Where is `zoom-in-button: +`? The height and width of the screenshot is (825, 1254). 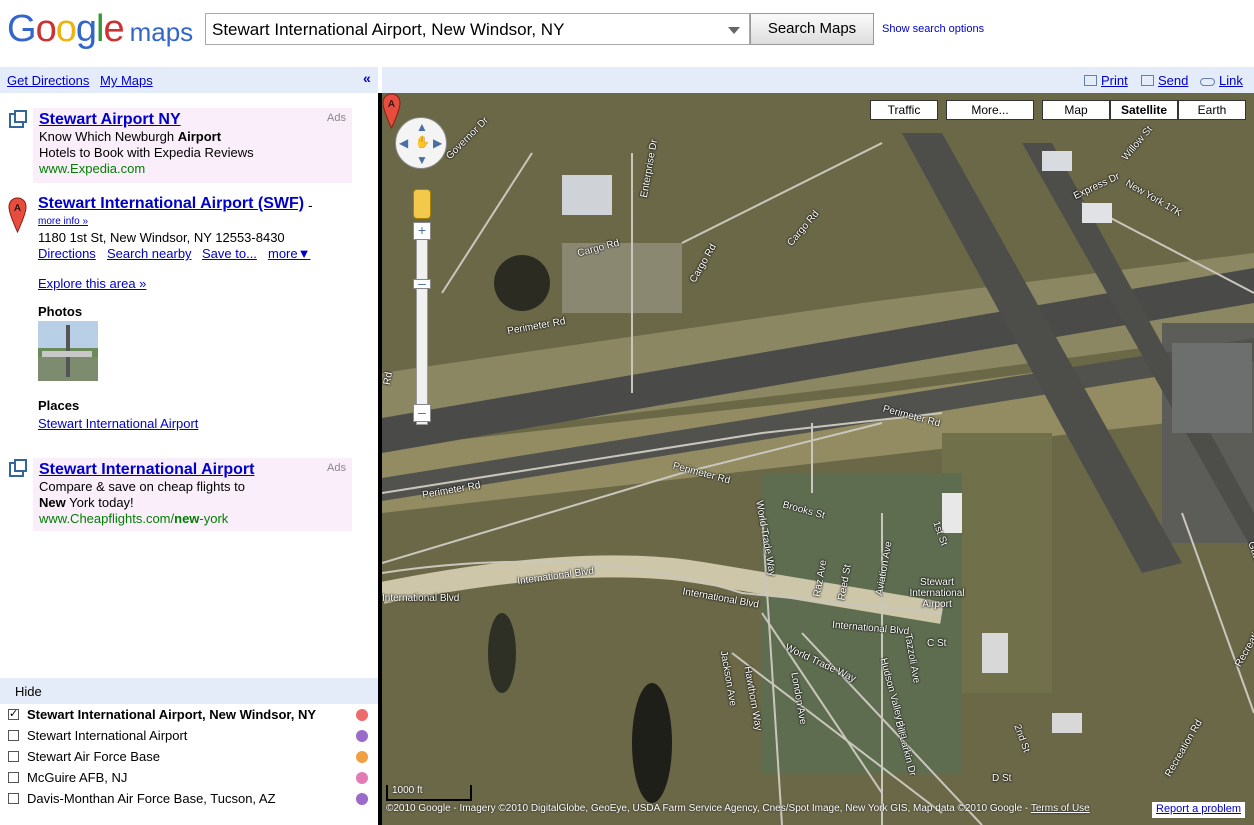
zoom-in-button: + is located at coordinates (422, 231).